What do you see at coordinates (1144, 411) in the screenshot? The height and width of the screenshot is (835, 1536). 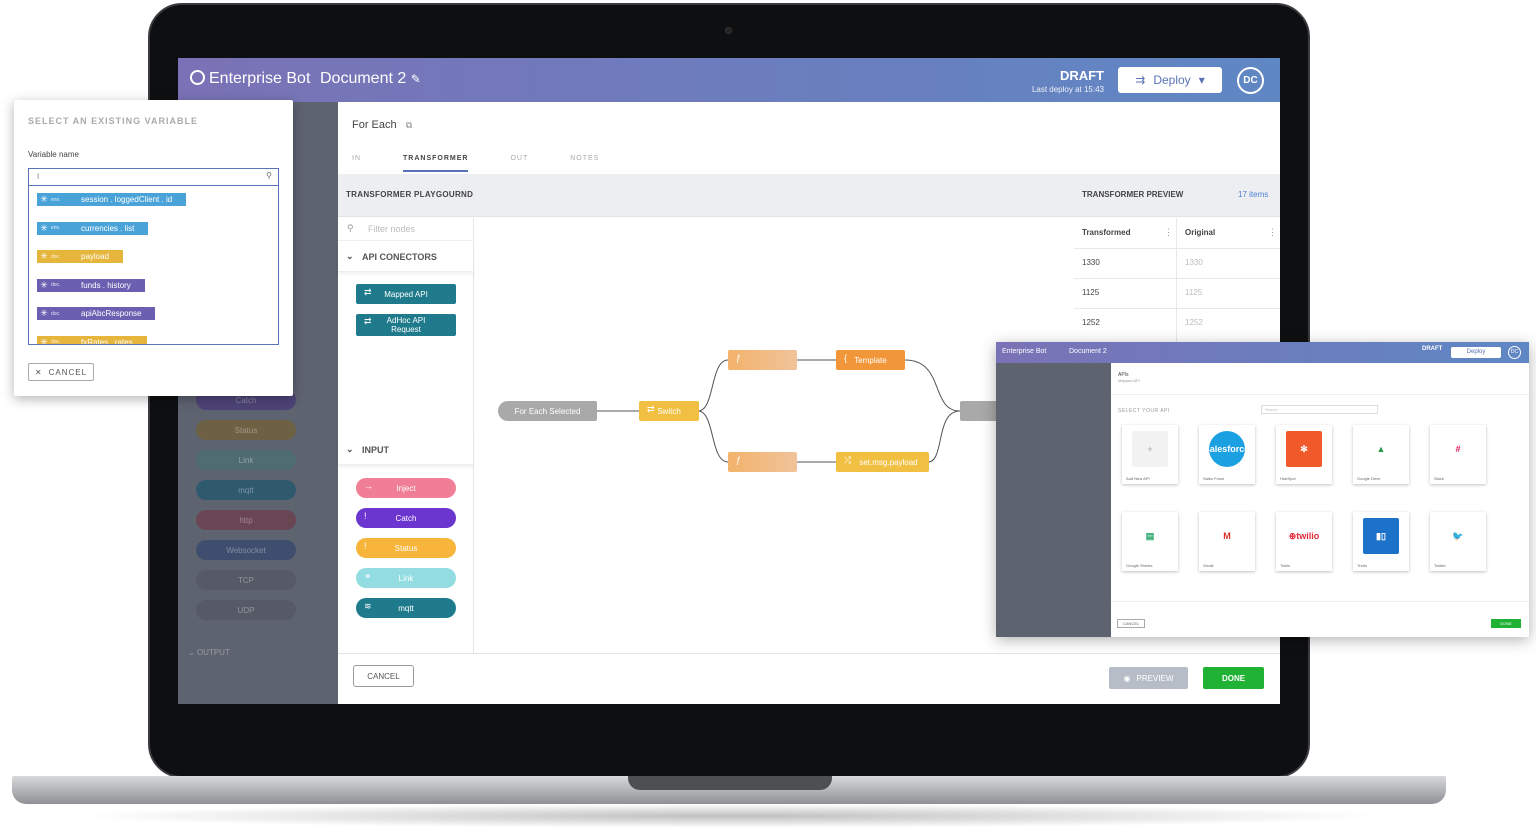 I see `api-select-label: SELECT YOUR API` at bounding box center [1144, 411].